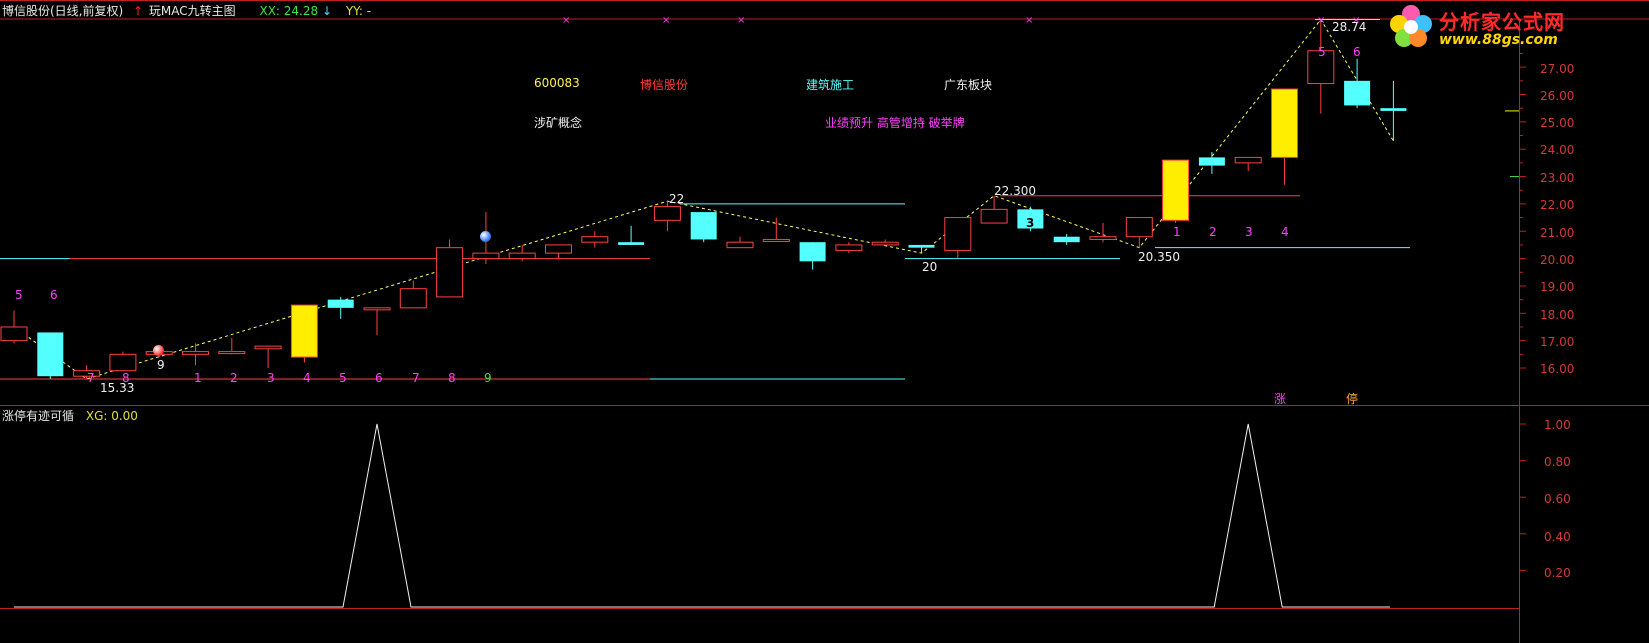  I want to click on price-tick: 21.00, so click(1557, 233).